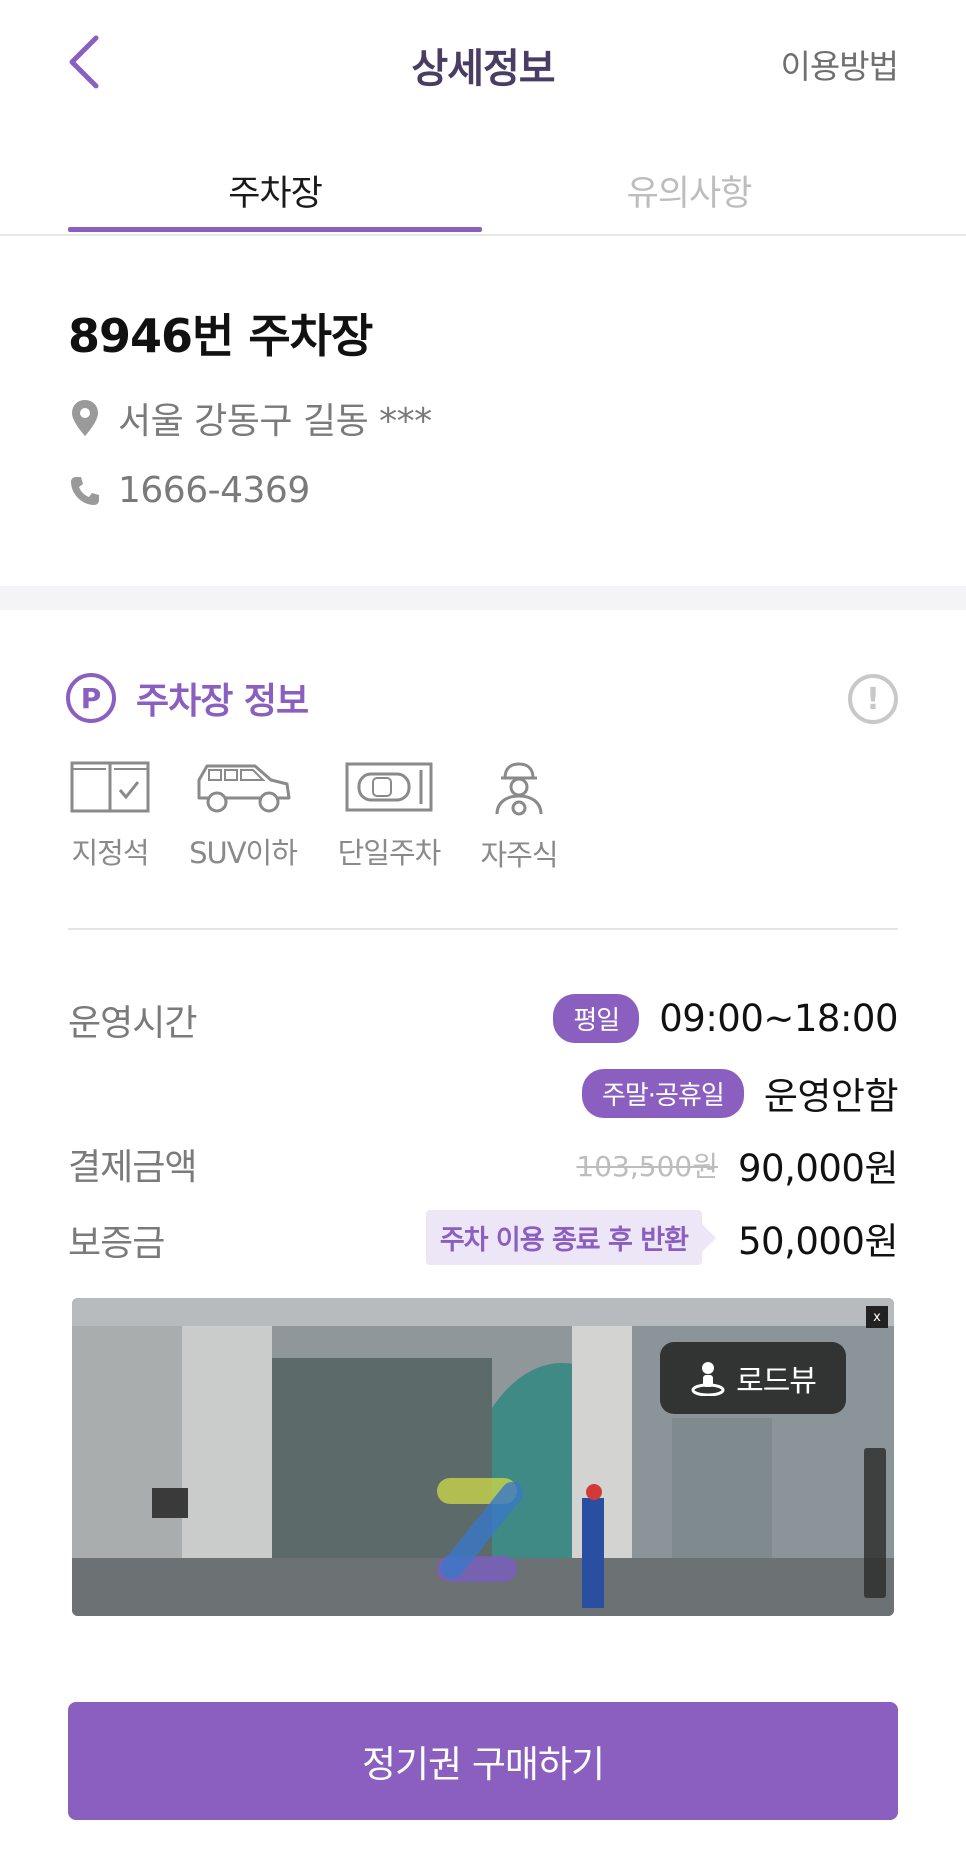  I want to click on tab-parking-lot: 주차장, so click(275, 190).